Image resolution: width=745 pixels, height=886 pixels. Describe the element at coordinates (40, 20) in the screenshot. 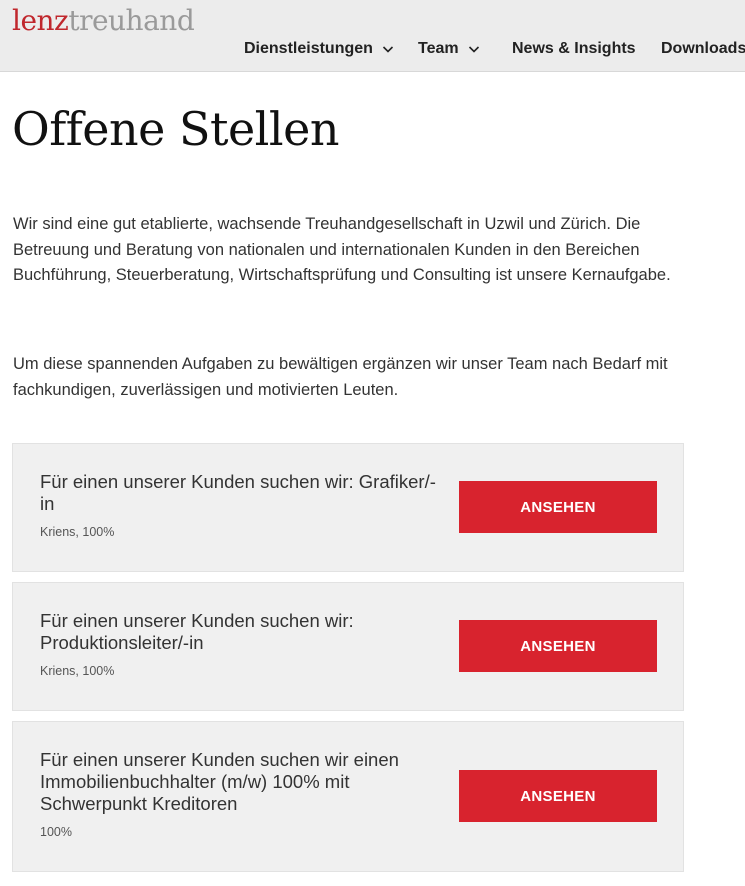

I see `logo-part-lenz: lenz` at that location.